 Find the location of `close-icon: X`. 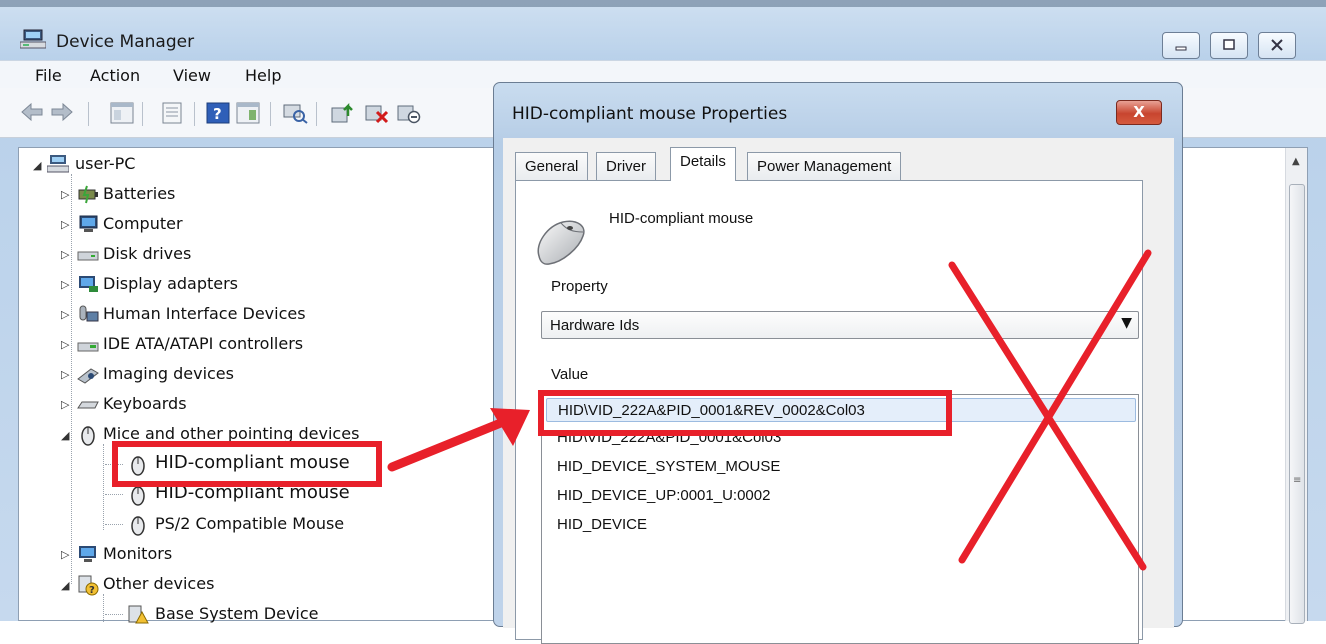

close-icon: X is located at coordinates (1139, 112).